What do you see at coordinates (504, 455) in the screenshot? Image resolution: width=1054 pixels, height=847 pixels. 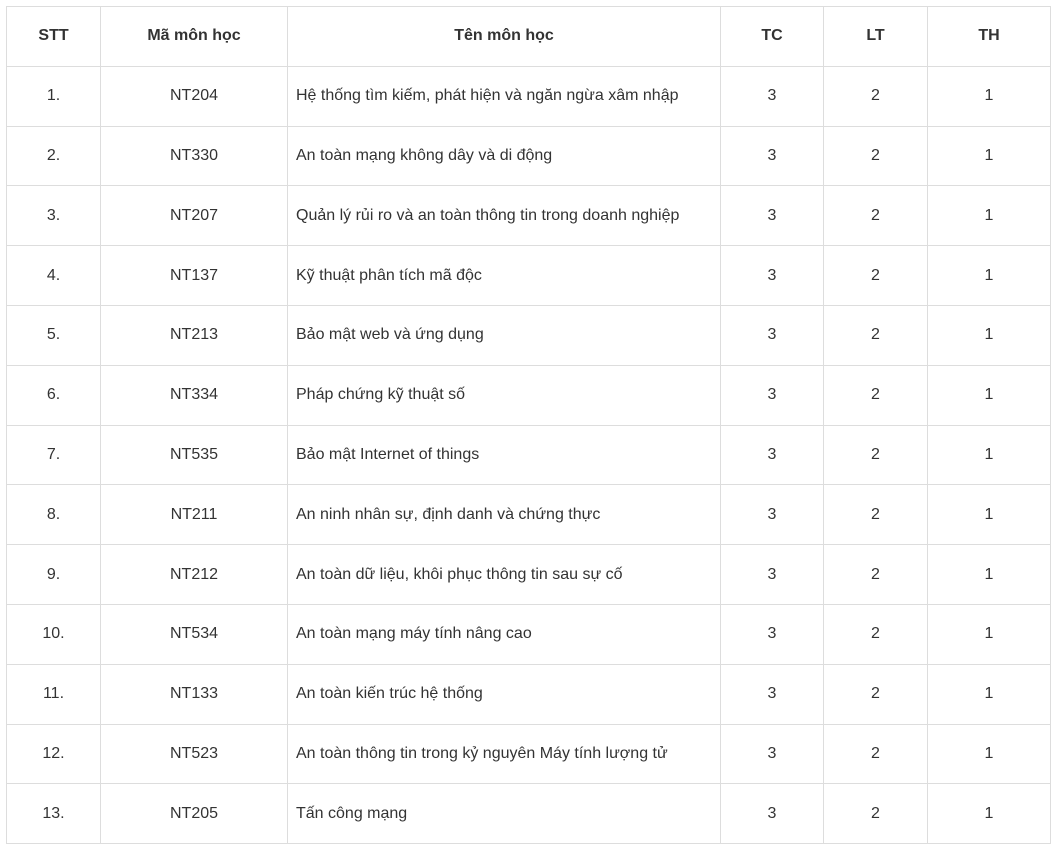 I see `cell-course-name: Bảo mật Internet of things` at bounding box center [504, 455].